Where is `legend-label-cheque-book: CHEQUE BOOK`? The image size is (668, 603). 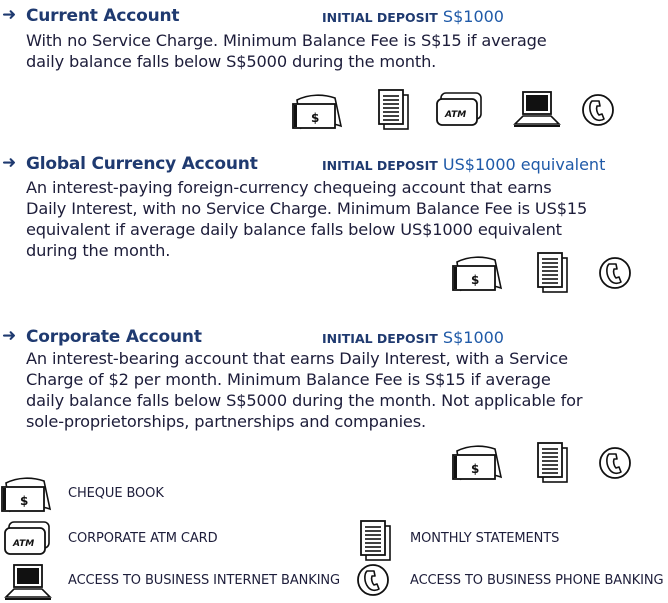
legend-label-cheque-book: CHEQUE BOOK is located at coordinates (116, 493).